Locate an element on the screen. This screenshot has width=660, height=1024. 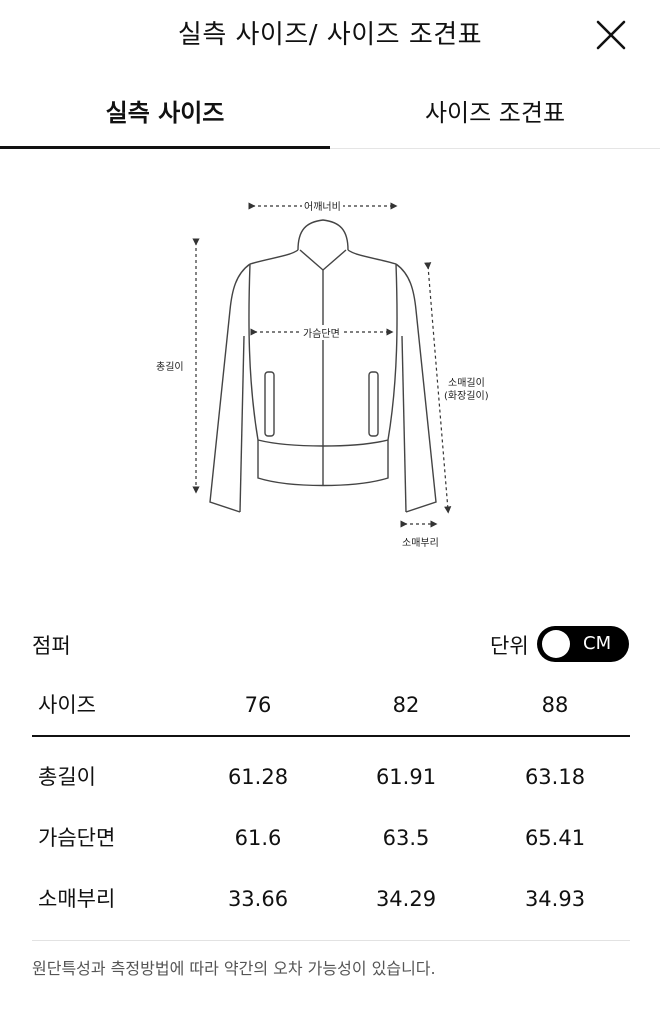
size-column-header: 76 is located at coordinates (258, 705).